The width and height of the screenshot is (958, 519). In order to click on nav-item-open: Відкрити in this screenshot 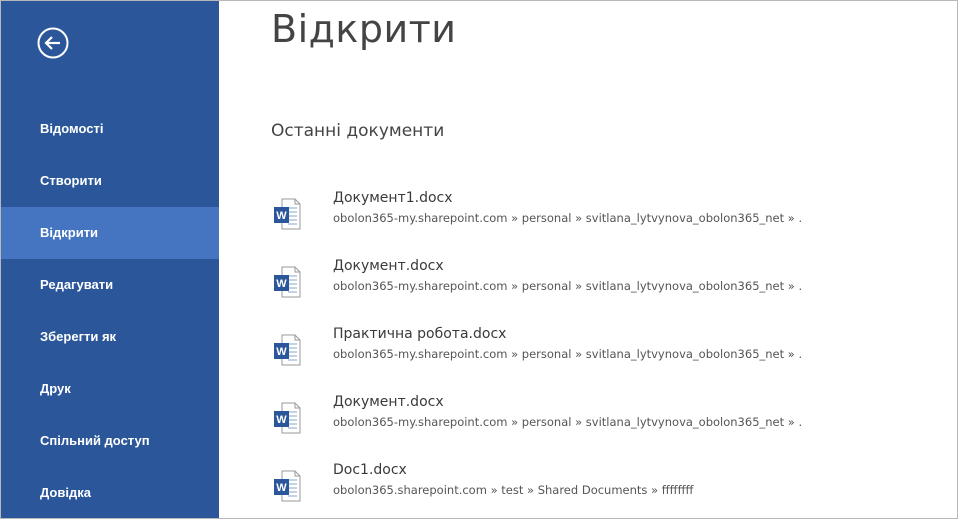, I will do `click(110, 233)`.